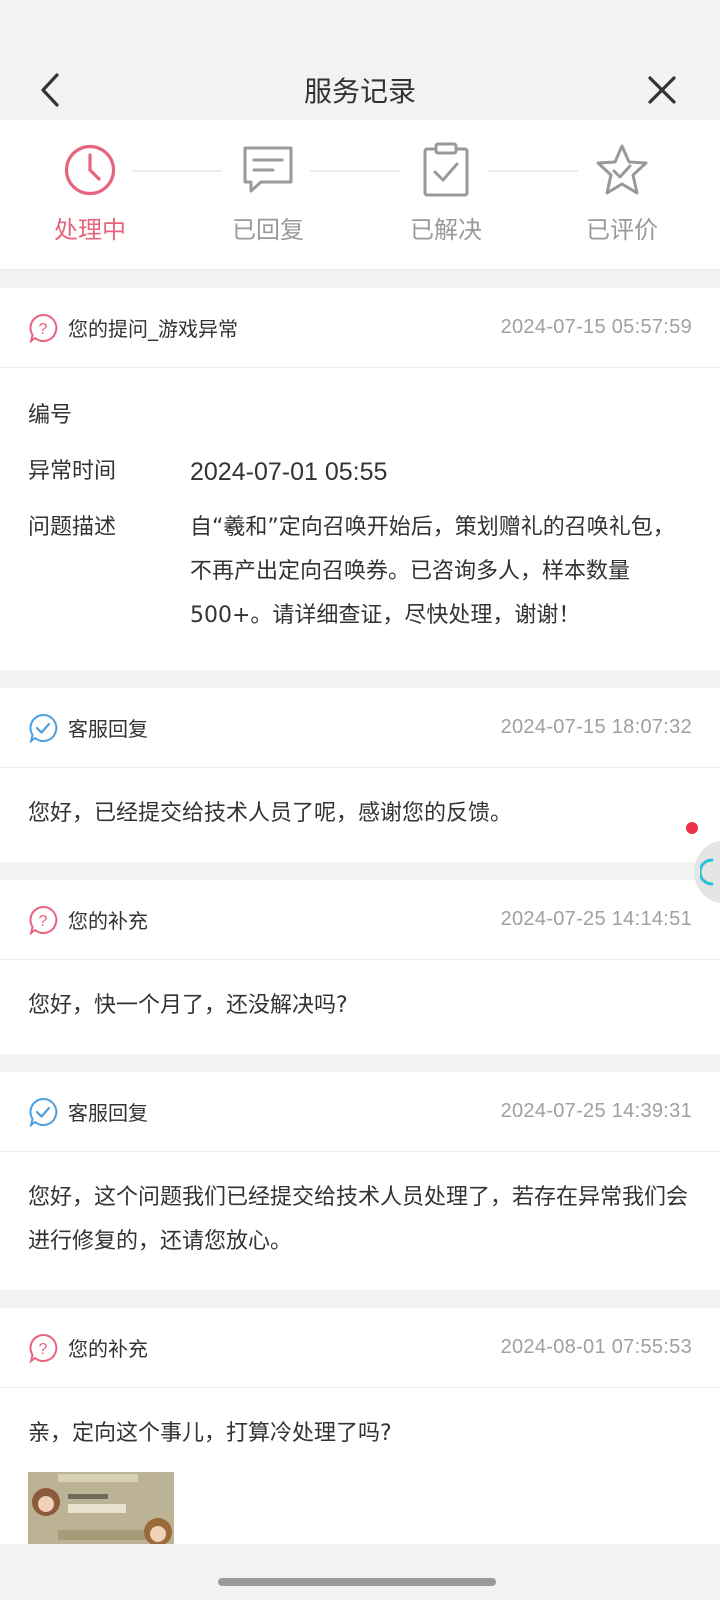 Image resolution: width=720 pixels, height=1600 pixels. What do you see at coordinates (441, 416) in the screenshot?
I see `detail-value` at bounding box center [441, 416].